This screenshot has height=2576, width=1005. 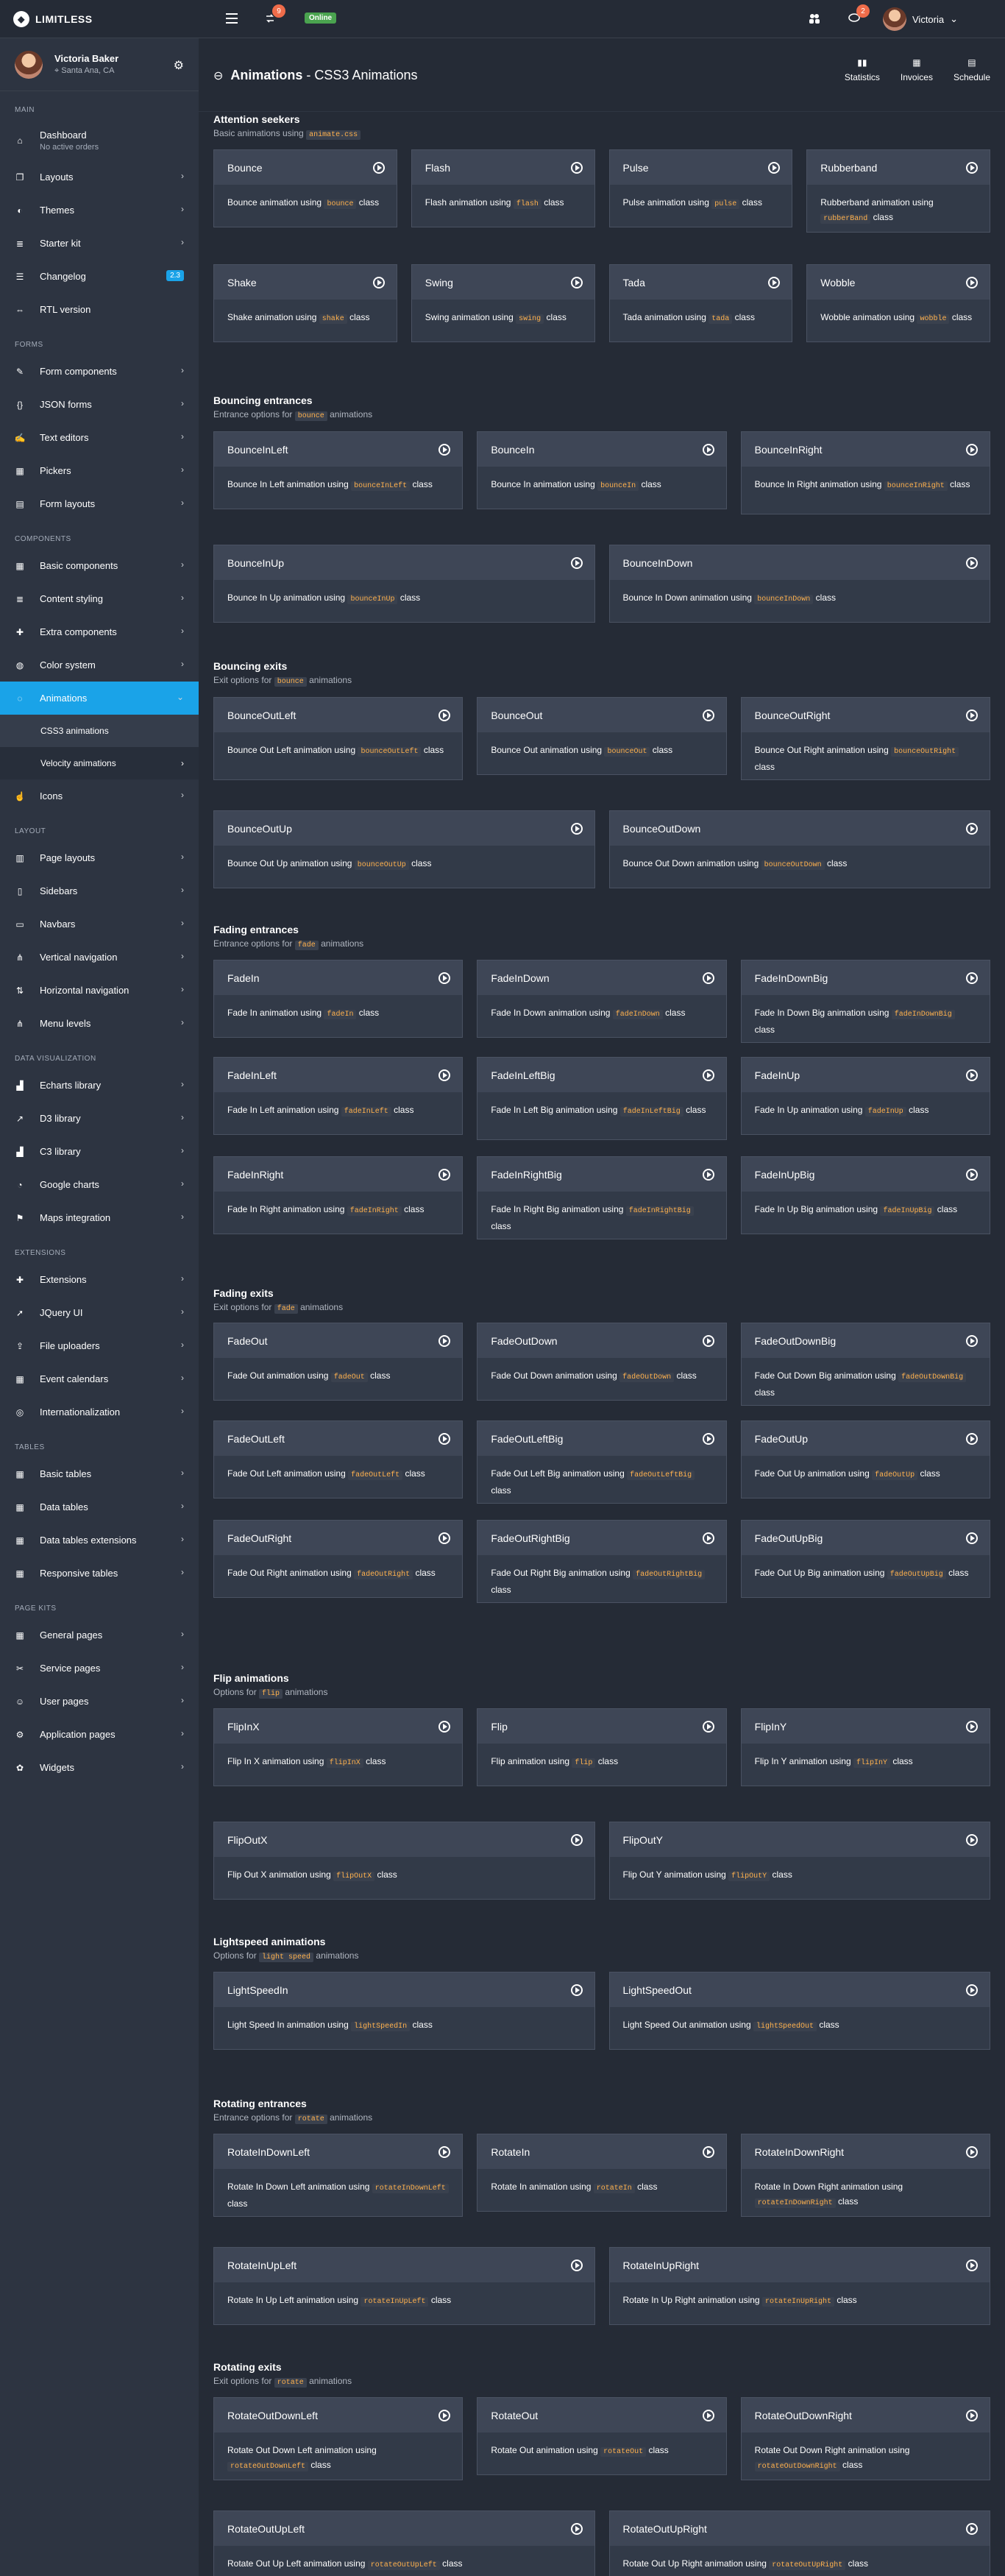 What do you see at coordinates (99, 276) in the screenshot?
I see `sidebar-item-changelog: ☰ Changelog 2.3` at bounding box center [99, 276].